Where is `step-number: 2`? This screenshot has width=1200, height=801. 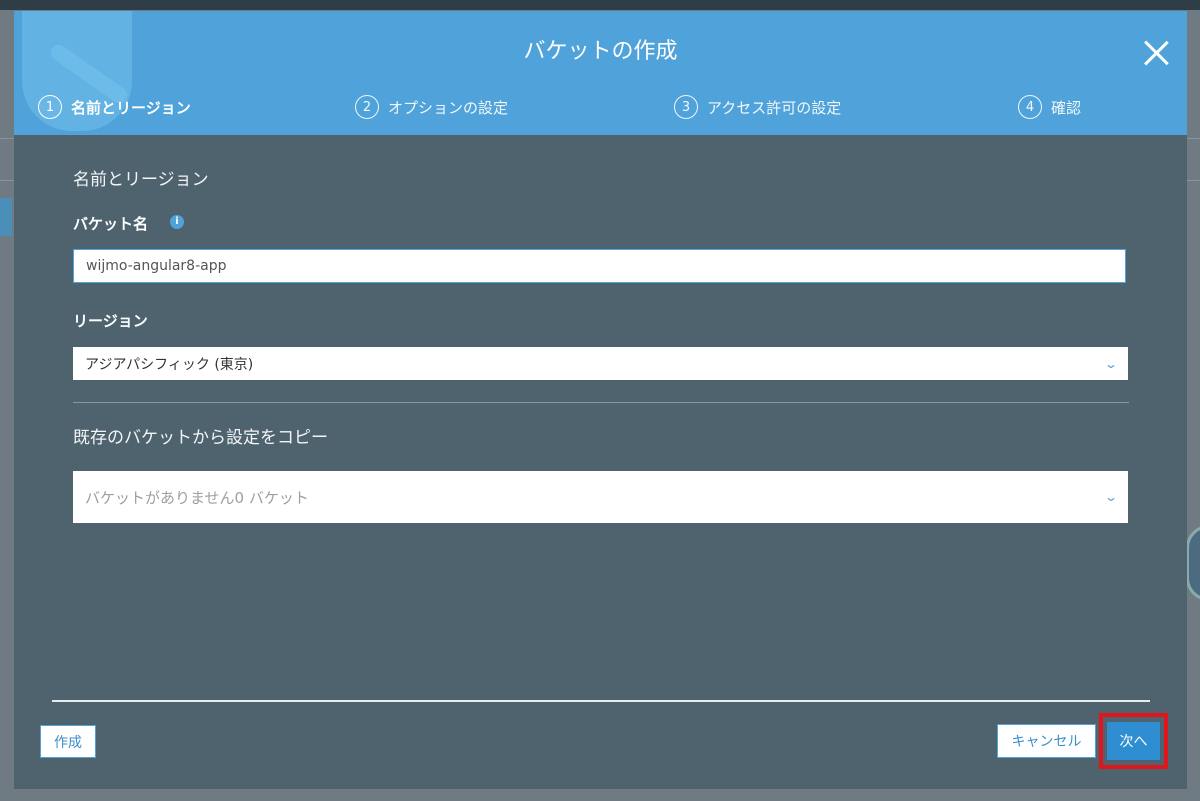
step-number: 2 is located at coordinates (367, 107).